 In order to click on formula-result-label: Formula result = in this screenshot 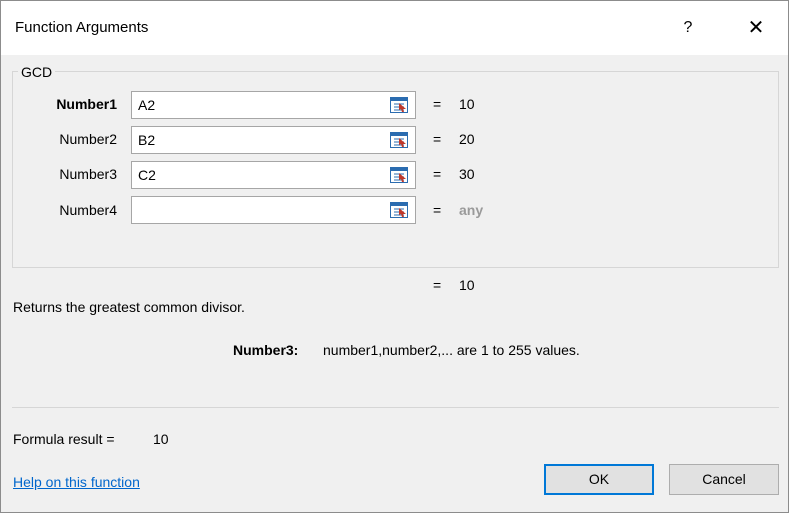, I will do `click(64, 439)`.